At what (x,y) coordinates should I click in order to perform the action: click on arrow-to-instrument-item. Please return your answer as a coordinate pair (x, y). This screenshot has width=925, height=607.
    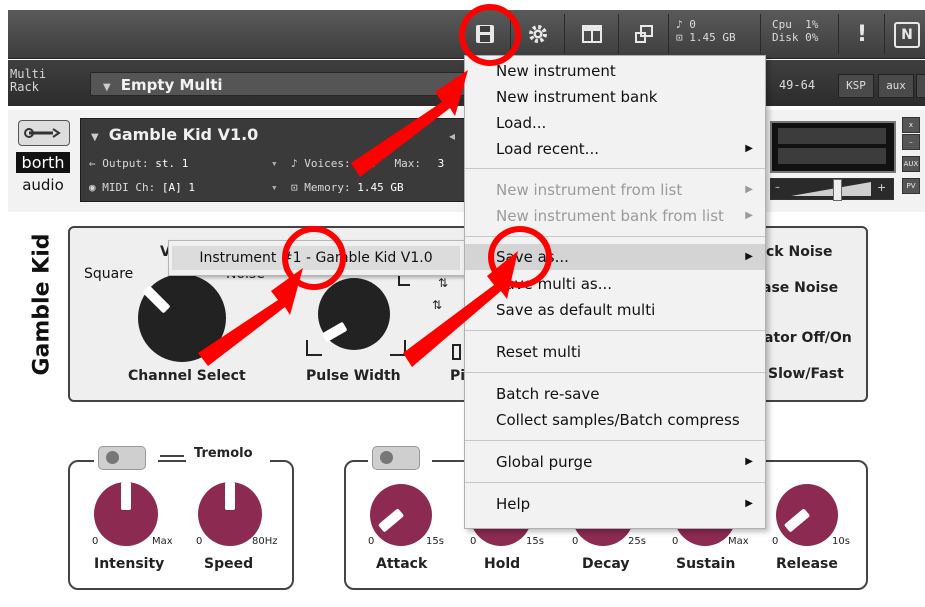
    Looking at the image, I should click on (250, 317).